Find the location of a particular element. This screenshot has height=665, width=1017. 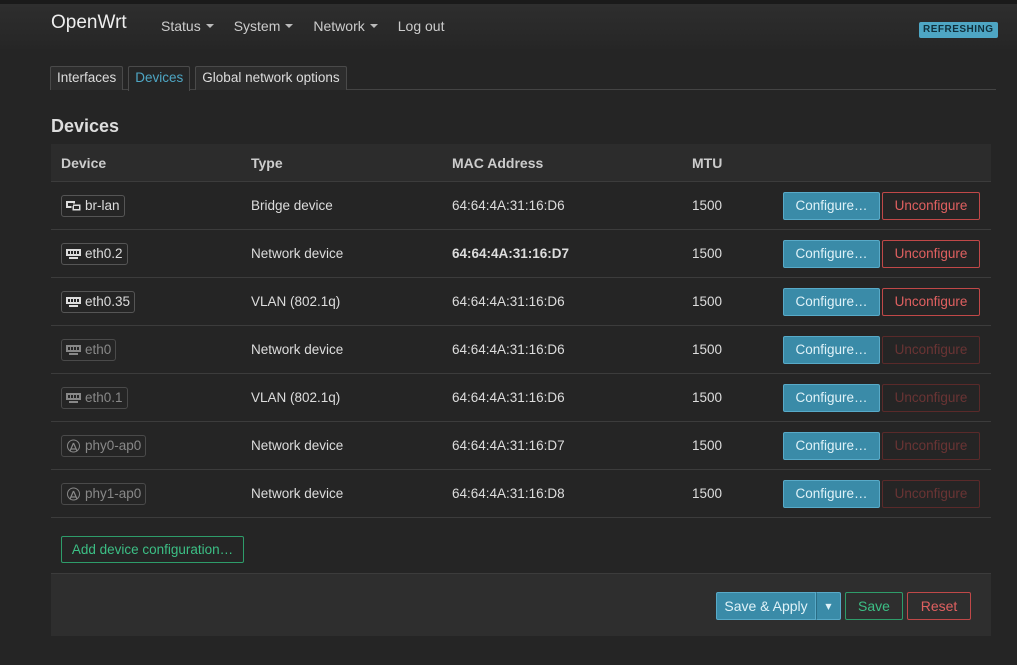

menu-system-label: System is located at coordinates (257, 26).